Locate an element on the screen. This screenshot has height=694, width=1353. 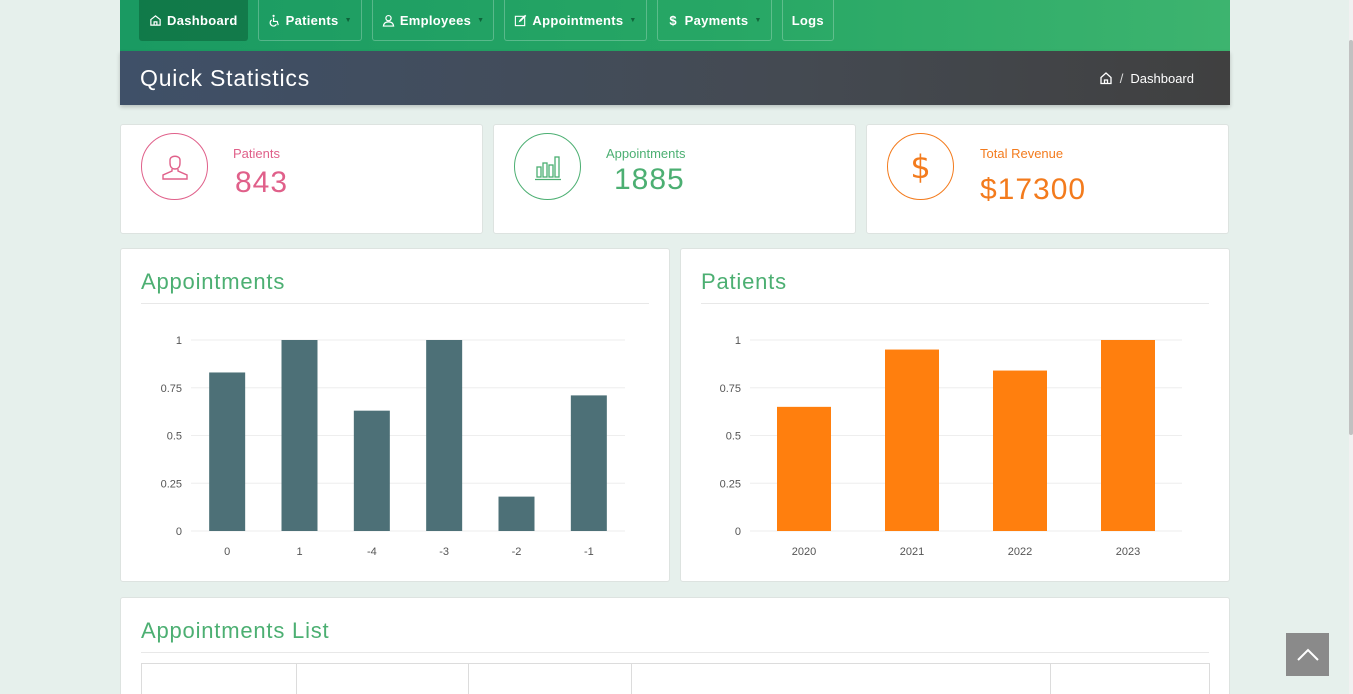
revenue-icon-circle: $ is located at coordinates (920, 166).